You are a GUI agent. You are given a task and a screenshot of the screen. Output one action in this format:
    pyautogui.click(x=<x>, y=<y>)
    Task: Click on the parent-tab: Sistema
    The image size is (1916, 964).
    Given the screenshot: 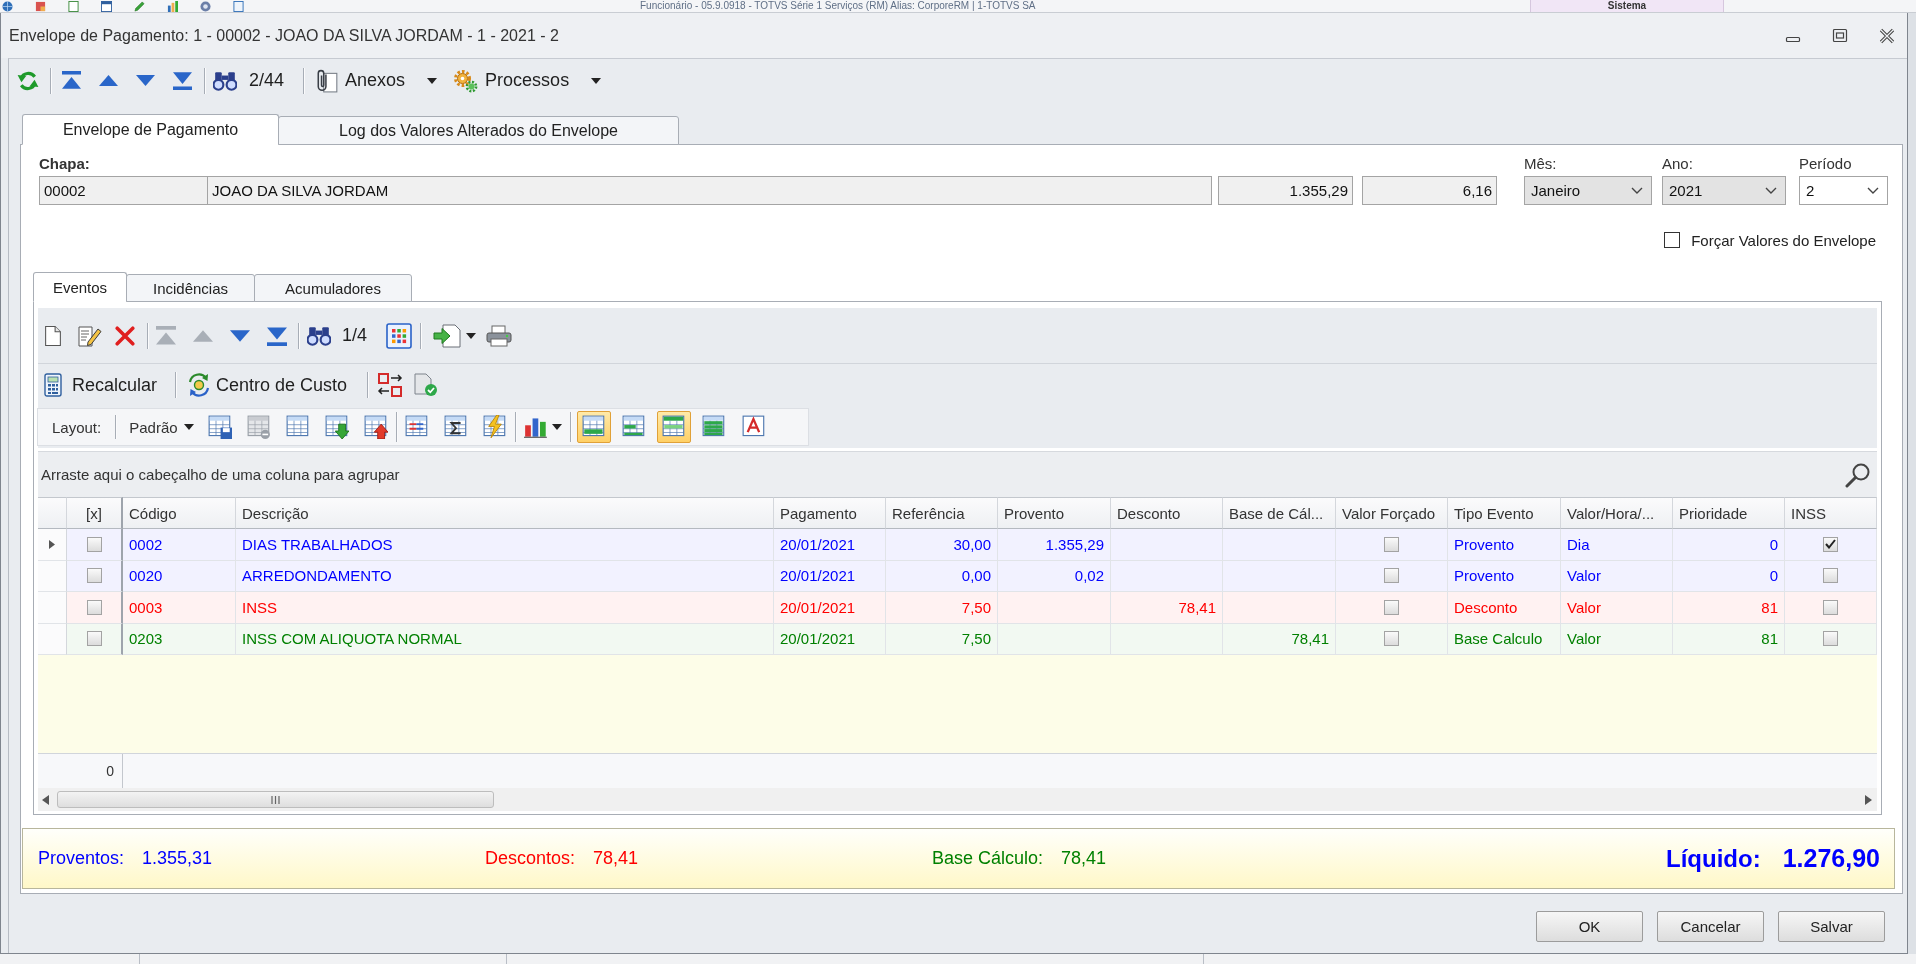 What is the action you would take?
    pyautogui.click(x=1627, y=6)
    